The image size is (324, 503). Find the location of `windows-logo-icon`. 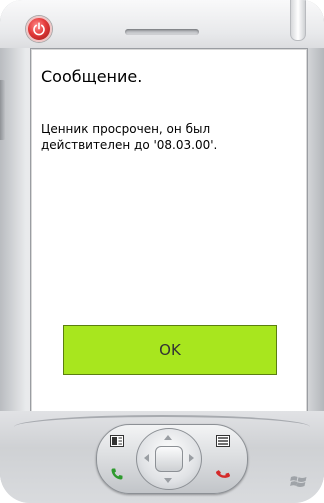

windows-logo-icon is located at coordinates (299, 482).